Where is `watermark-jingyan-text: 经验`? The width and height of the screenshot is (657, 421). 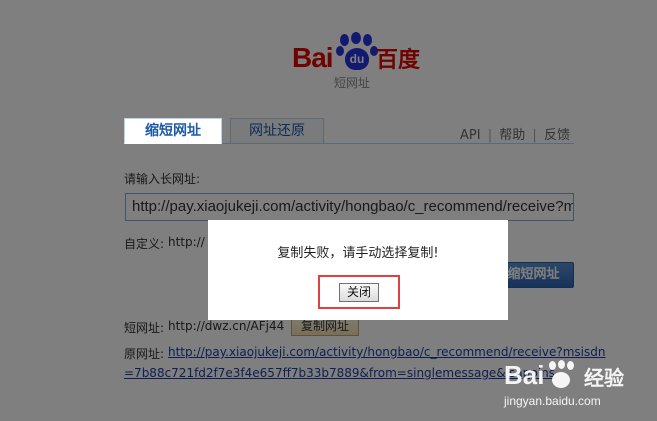 watermark-jingyan-text: 经验 is located at coordinates (604, 378).